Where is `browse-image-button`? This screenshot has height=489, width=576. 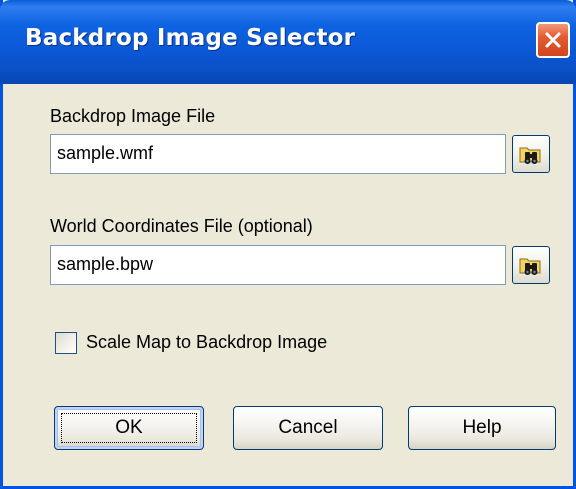
browse-image-button is located at coordinates (531, 154).